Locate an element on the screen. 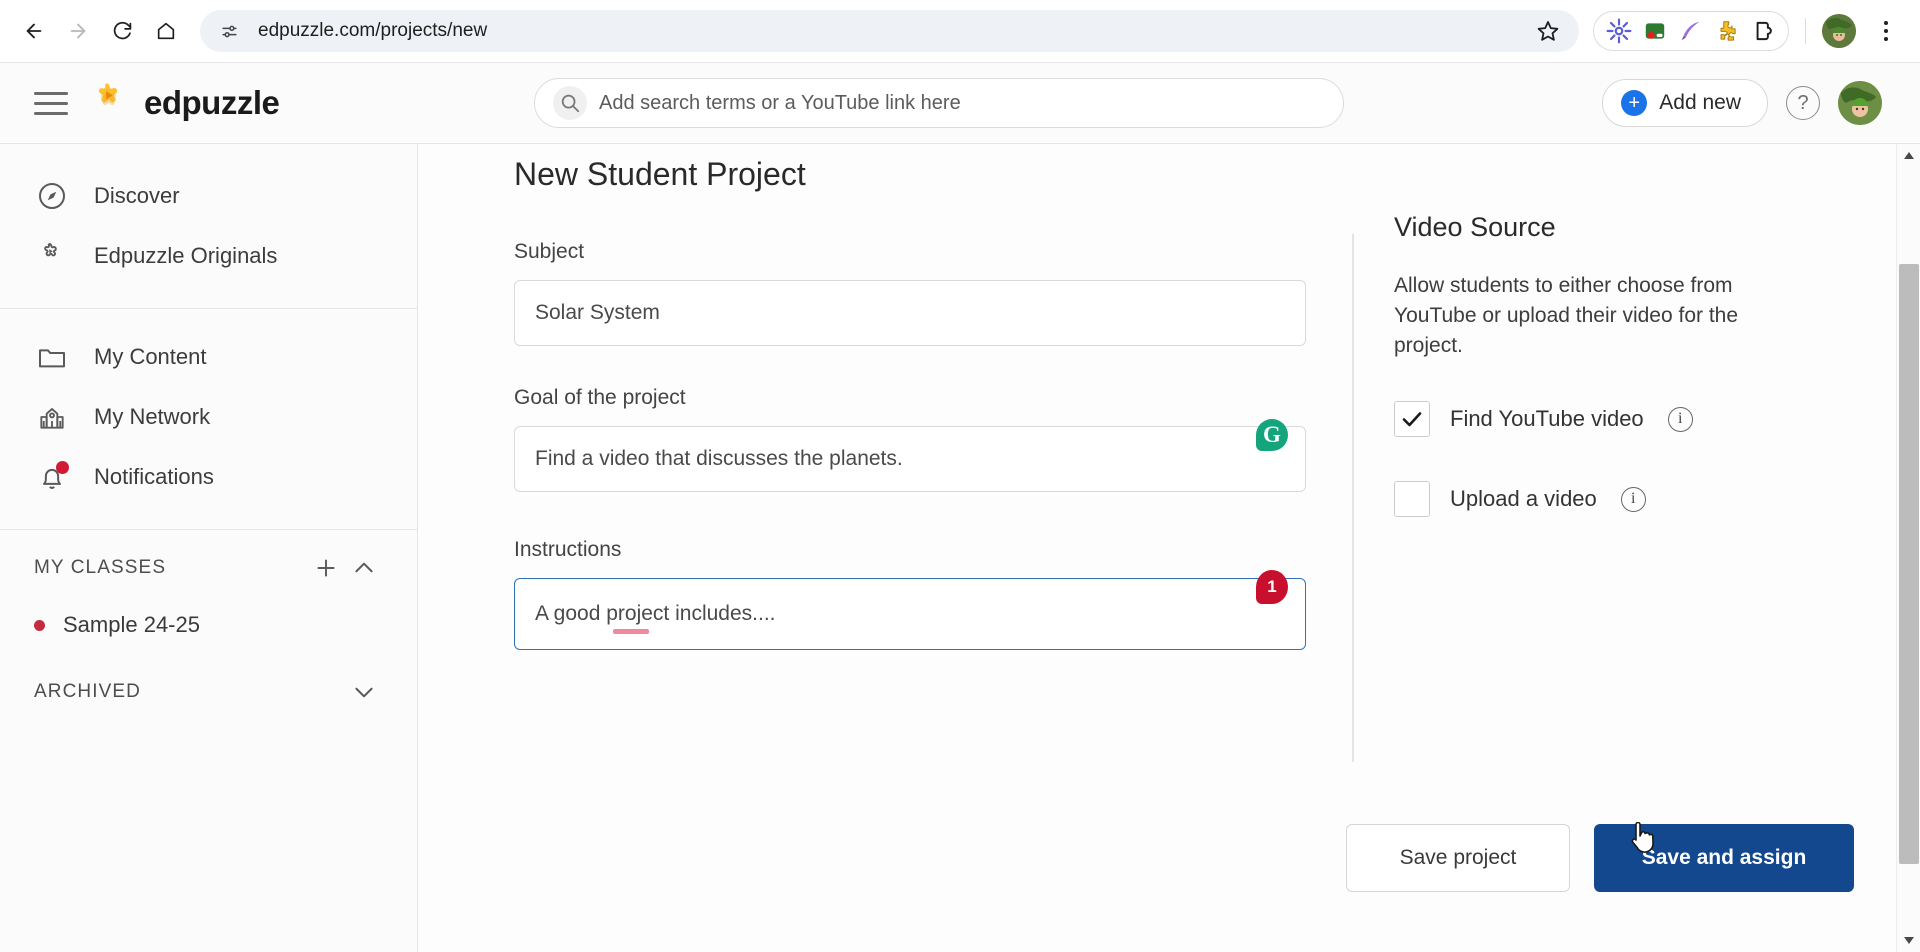  three-dot-menu-icon is located at coordinates (1886, 31).